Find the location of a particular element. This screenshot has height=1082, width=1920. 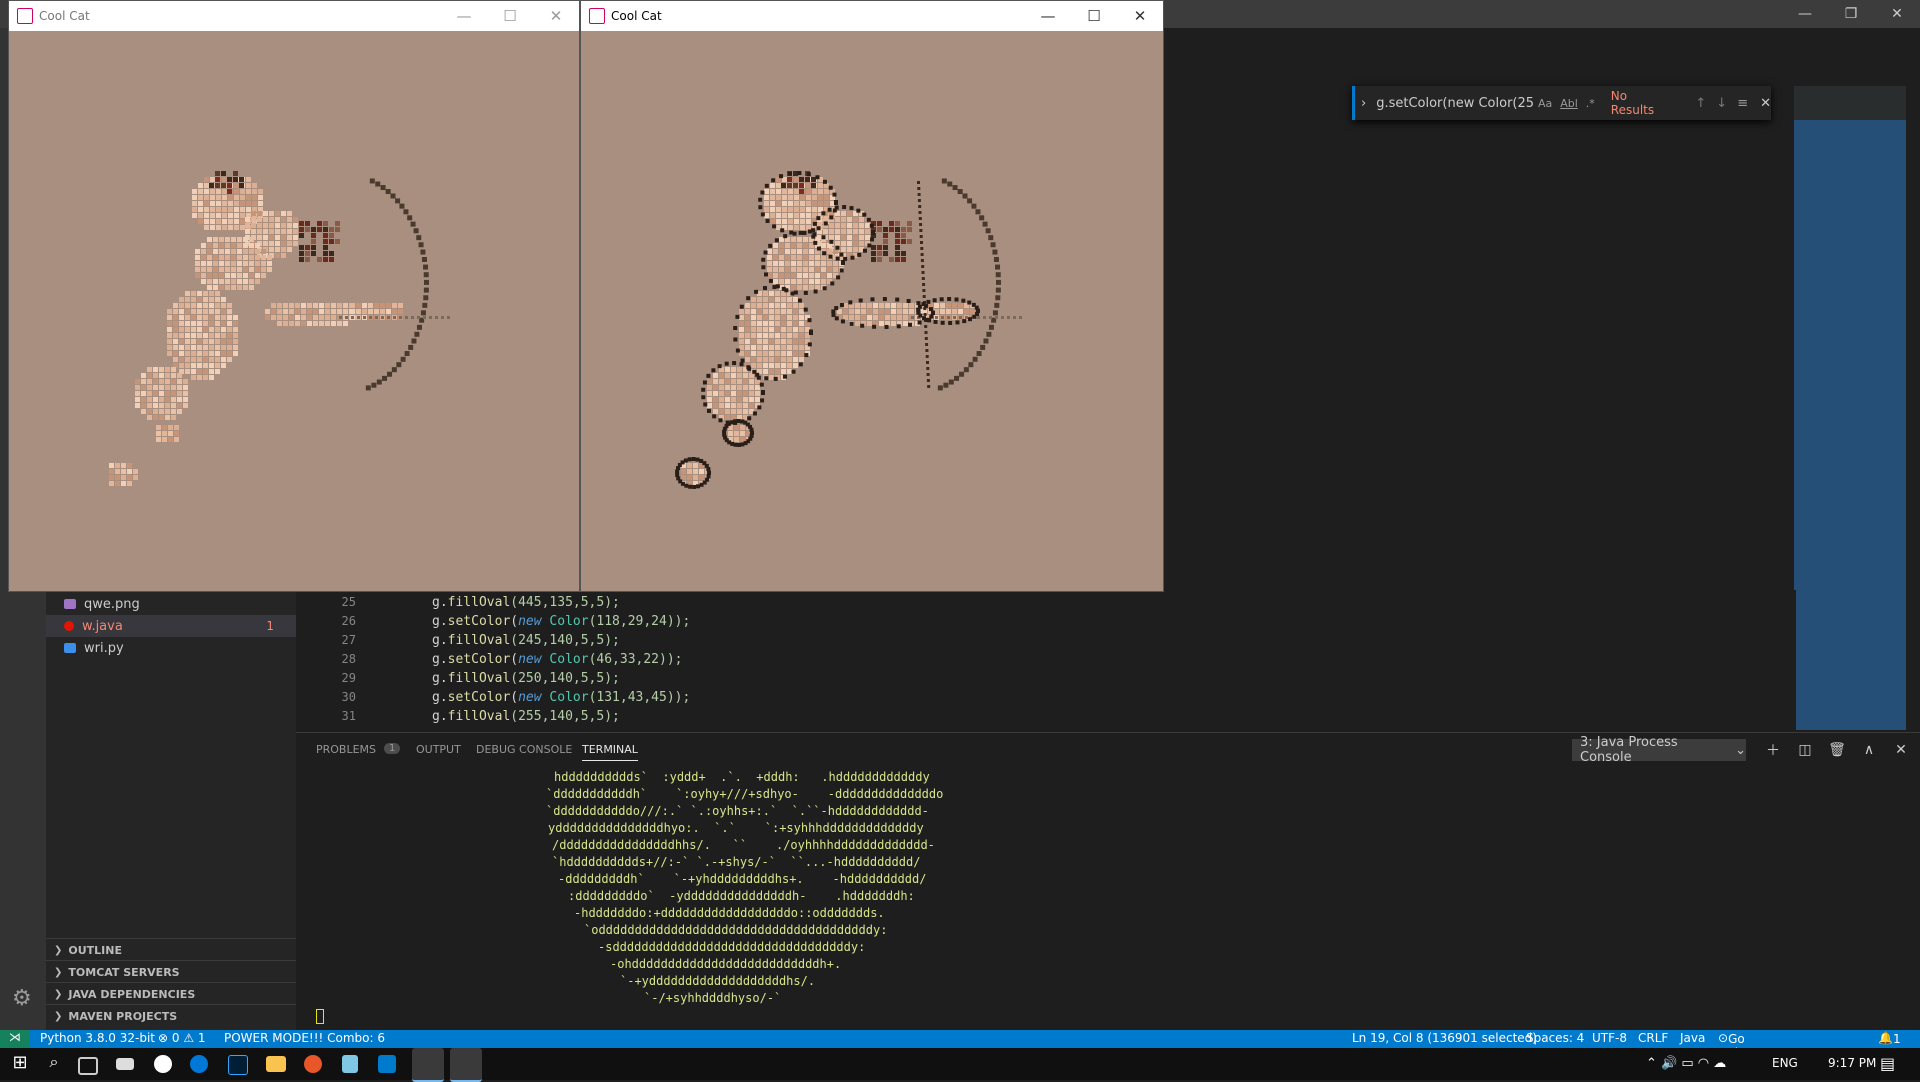

section-outline: ❯ OUTLINE is located at coordinates (171, 949).